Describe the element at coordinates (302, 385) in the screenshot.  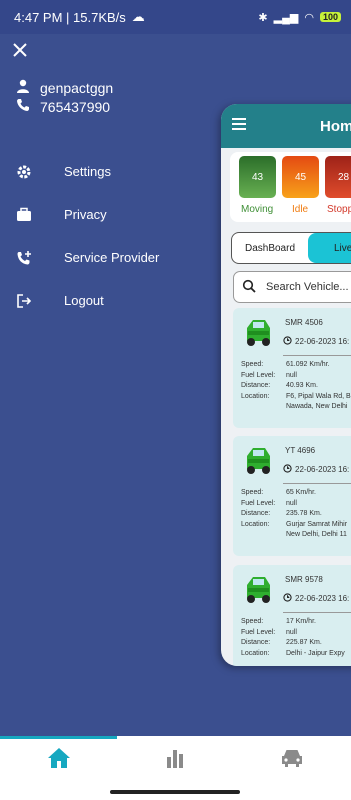
I see `distance-value: 40.93 Km.` at that location.